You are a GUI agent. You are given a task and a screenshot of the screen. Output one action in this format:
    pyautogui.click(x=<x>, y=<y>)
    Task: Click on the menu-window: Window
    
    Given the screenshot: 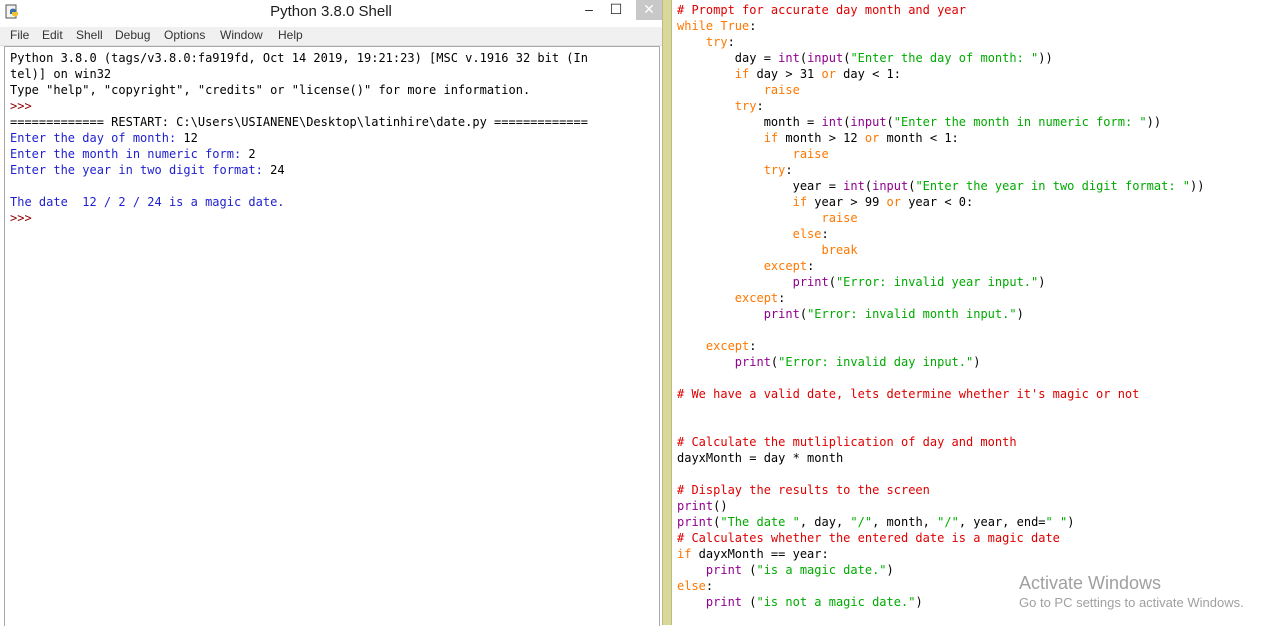 What is the action you would take?
    pyautogui.click(x=241, y=35)
    